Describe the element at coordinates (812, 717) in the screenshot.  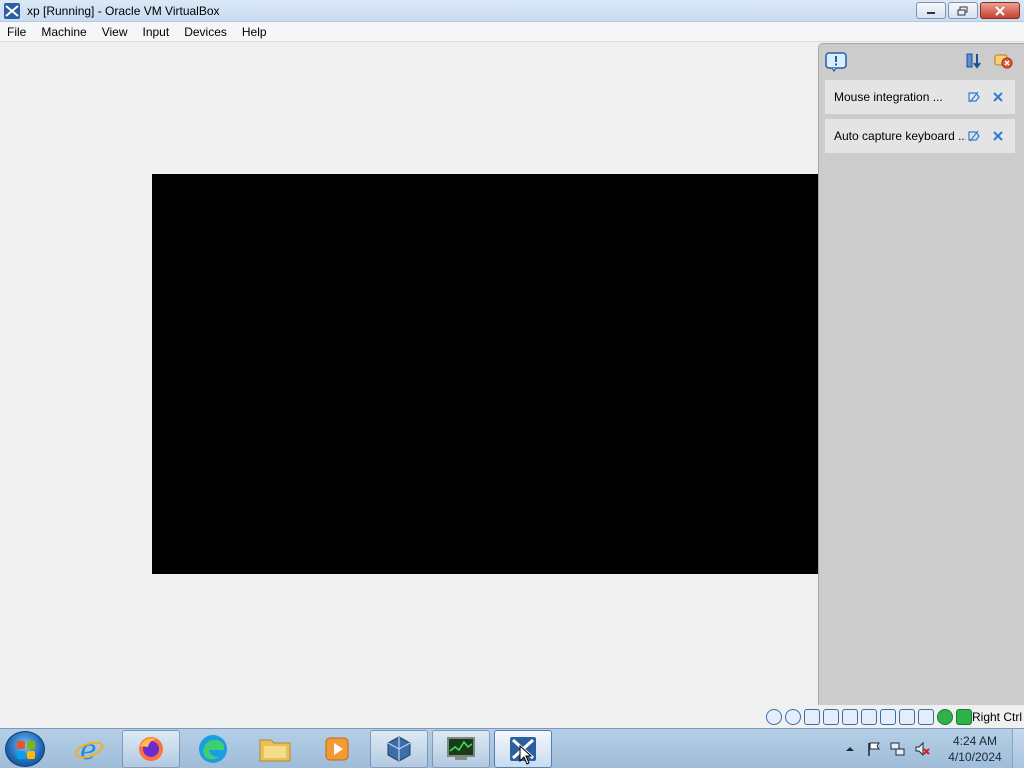
I see `audio-icon` at that location.